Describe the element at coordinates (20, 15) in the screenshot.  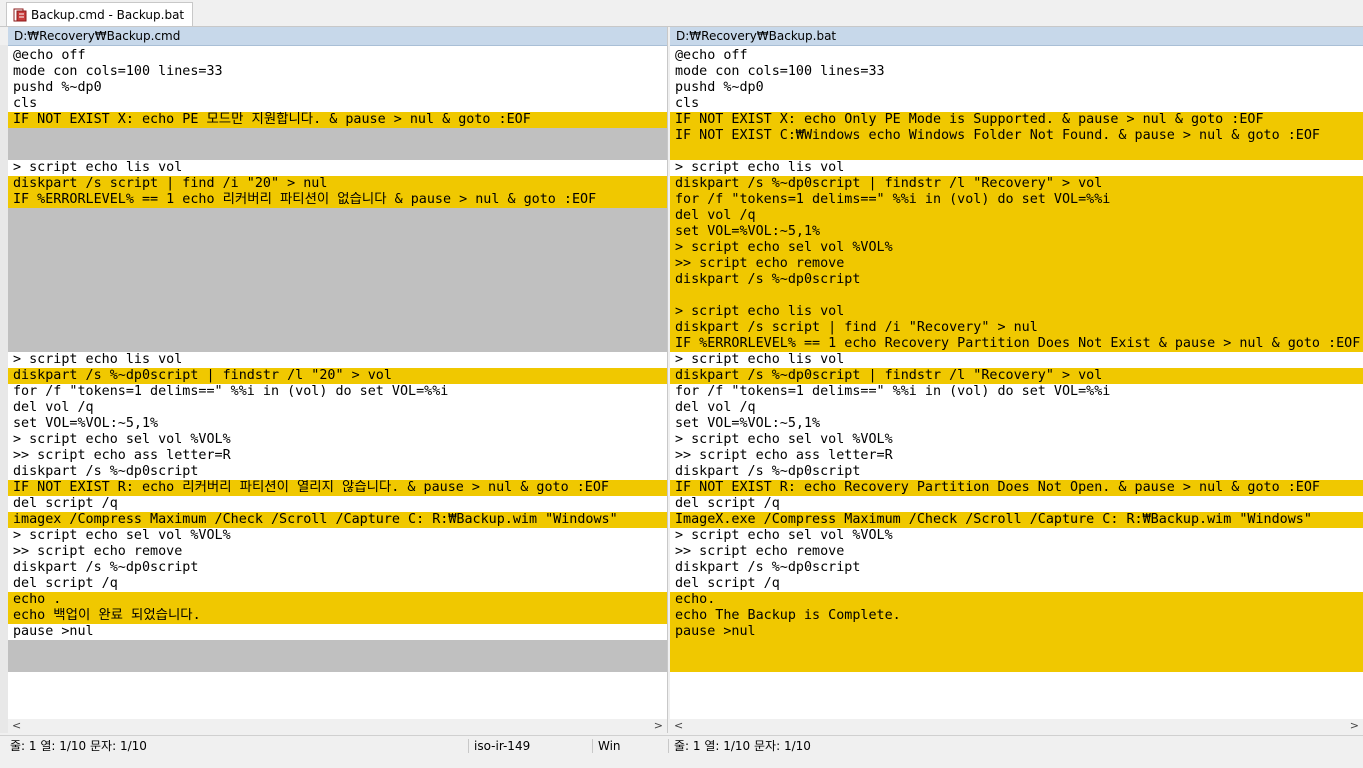
I see `file-compare-icon` at that location.